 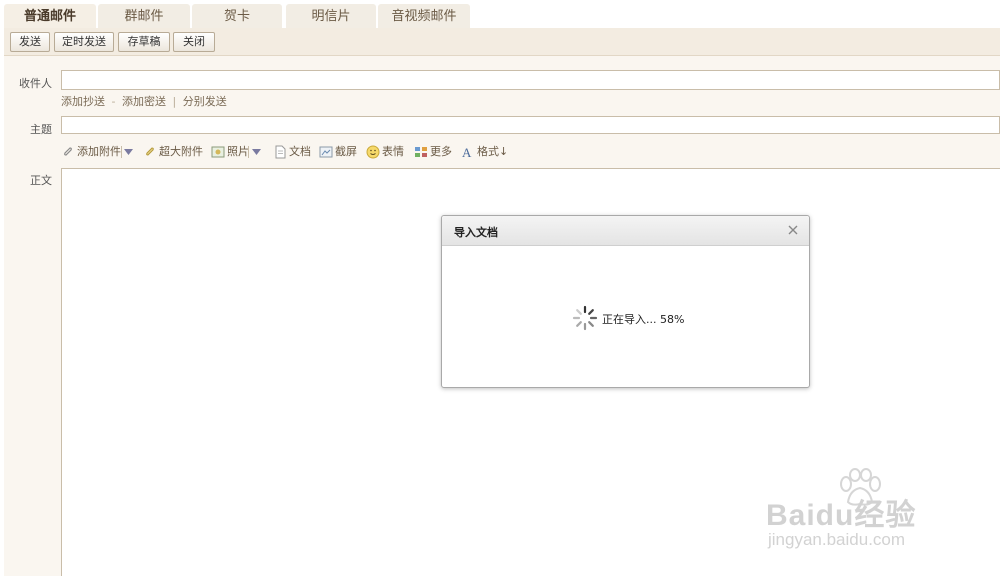 I want to click on tab-group-mail: 群邮件, so click(x=144, y=16).